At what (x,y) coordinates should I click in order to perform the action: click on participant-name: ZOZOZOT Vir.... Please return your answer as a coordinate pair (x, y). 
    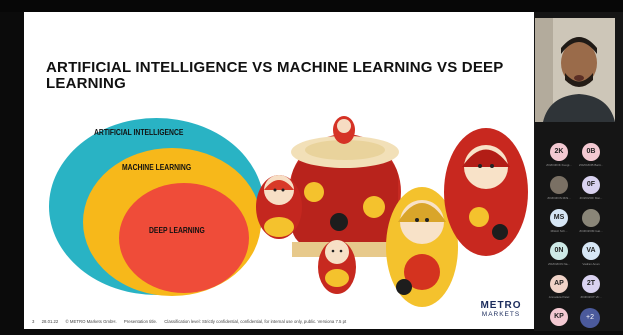
    Looking at the image, I should click on (591, 297).